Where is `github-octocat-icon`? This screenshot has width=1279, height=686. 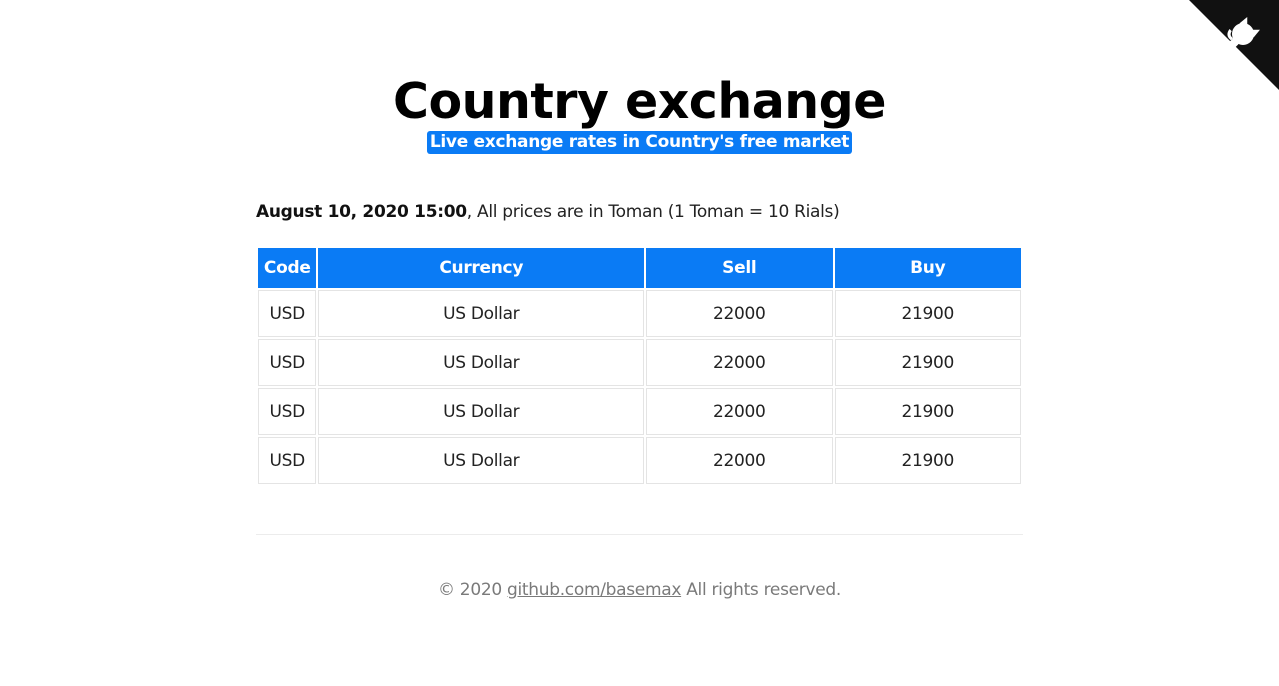 github-octocat-icon is located at coordinates (1234, 45).